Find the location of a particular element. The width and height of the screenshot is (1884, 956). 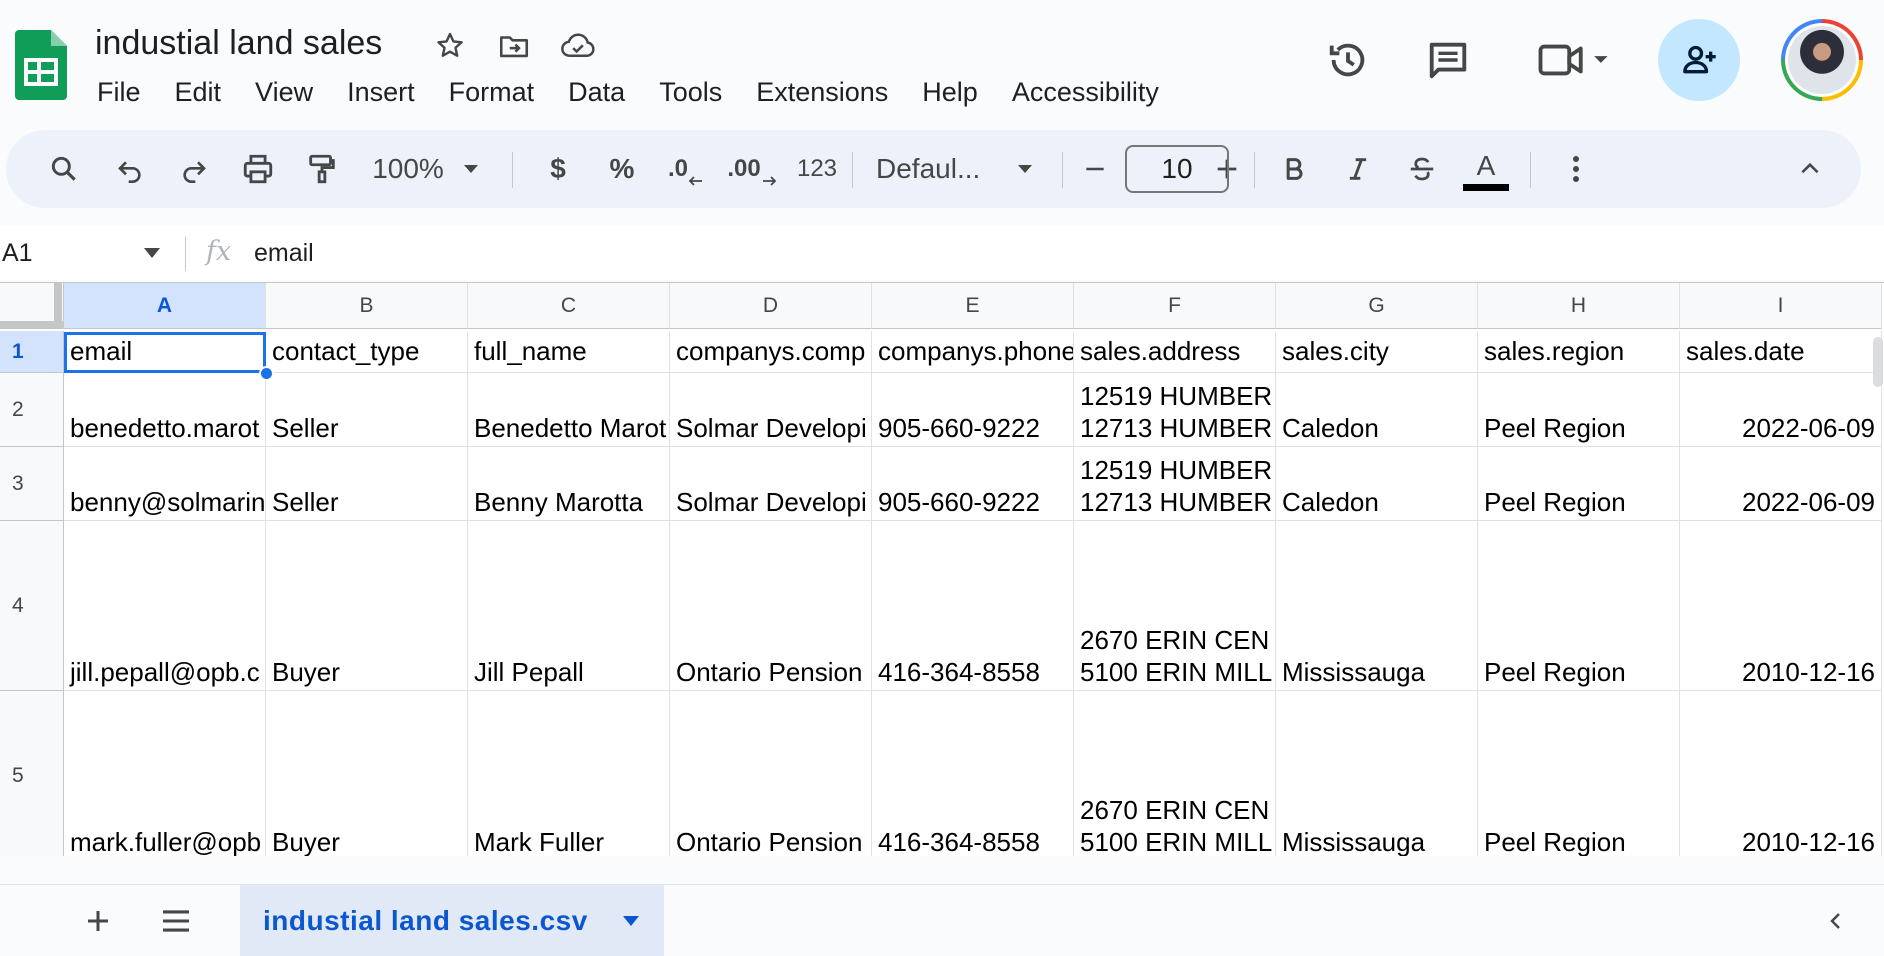

undo-icon is located at coordinates (130, 169).